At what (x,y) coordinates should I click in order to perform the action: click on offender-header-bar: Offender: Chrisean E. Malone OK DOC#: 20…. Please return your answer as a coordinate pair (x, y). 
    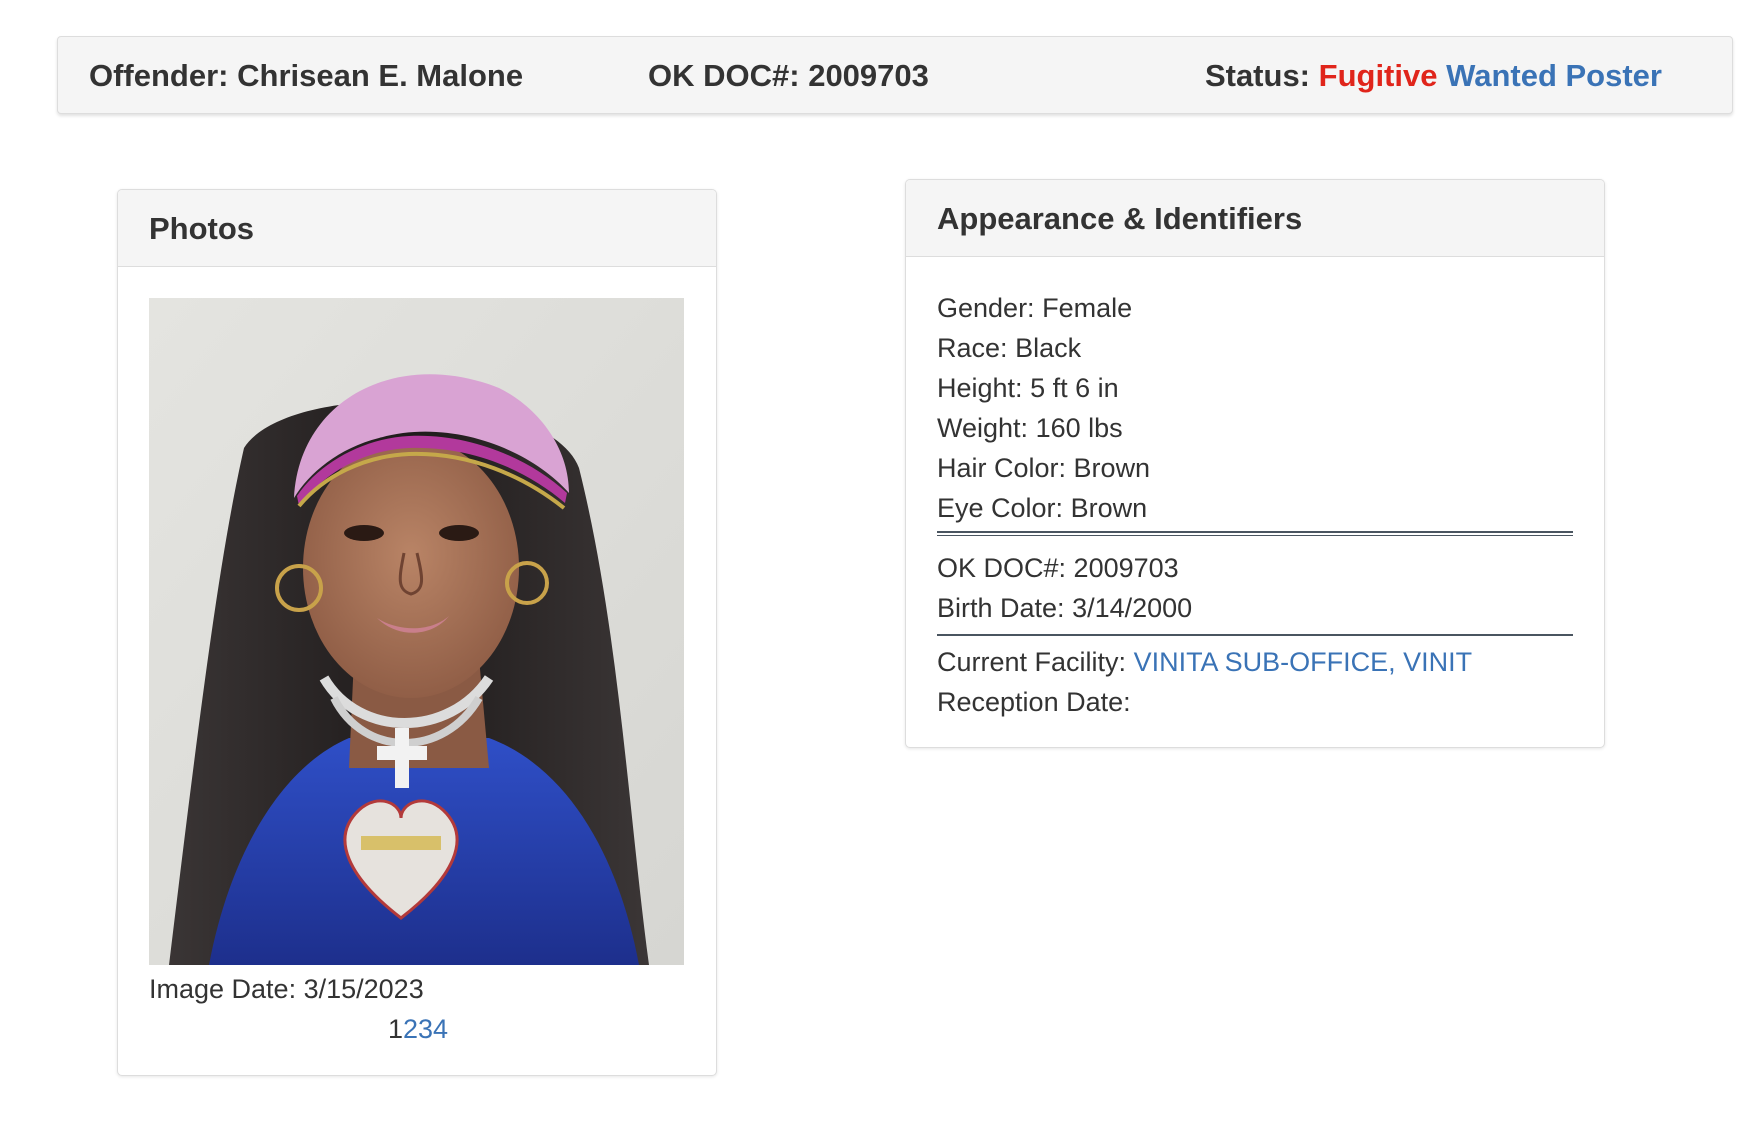
    Looking at the image, I should click on (895, 75).